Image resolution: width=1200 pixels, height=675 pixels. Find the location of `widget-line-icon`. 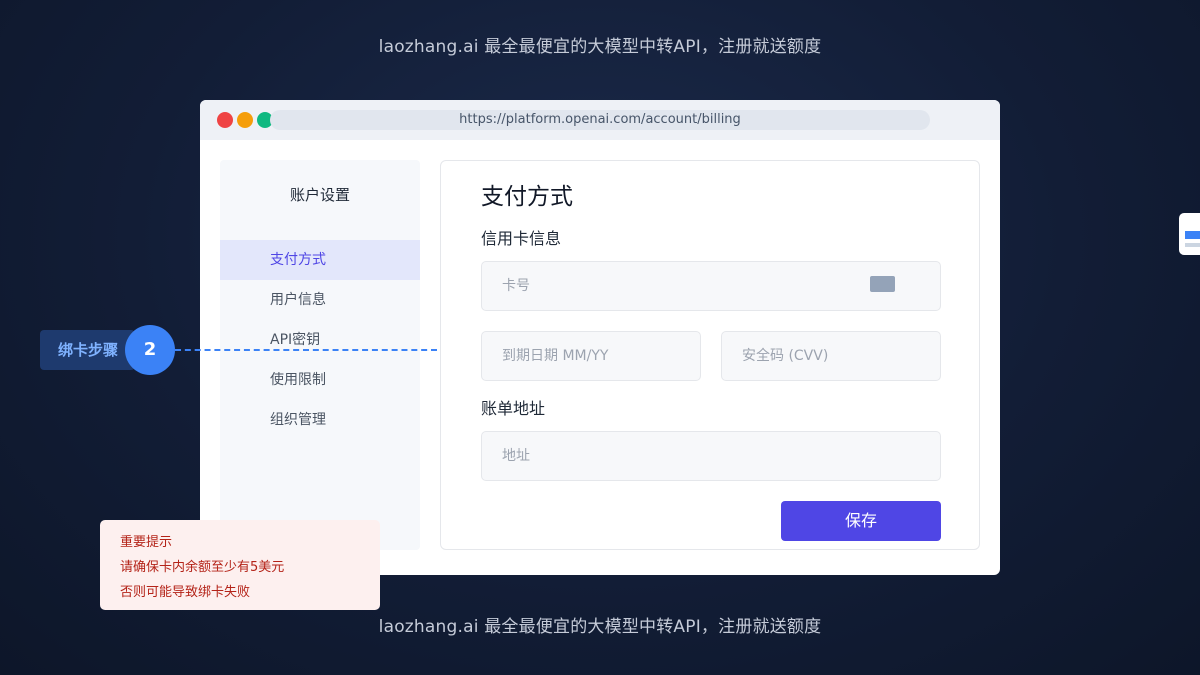

widget-line-icon is located at coordinates (1192, 245).